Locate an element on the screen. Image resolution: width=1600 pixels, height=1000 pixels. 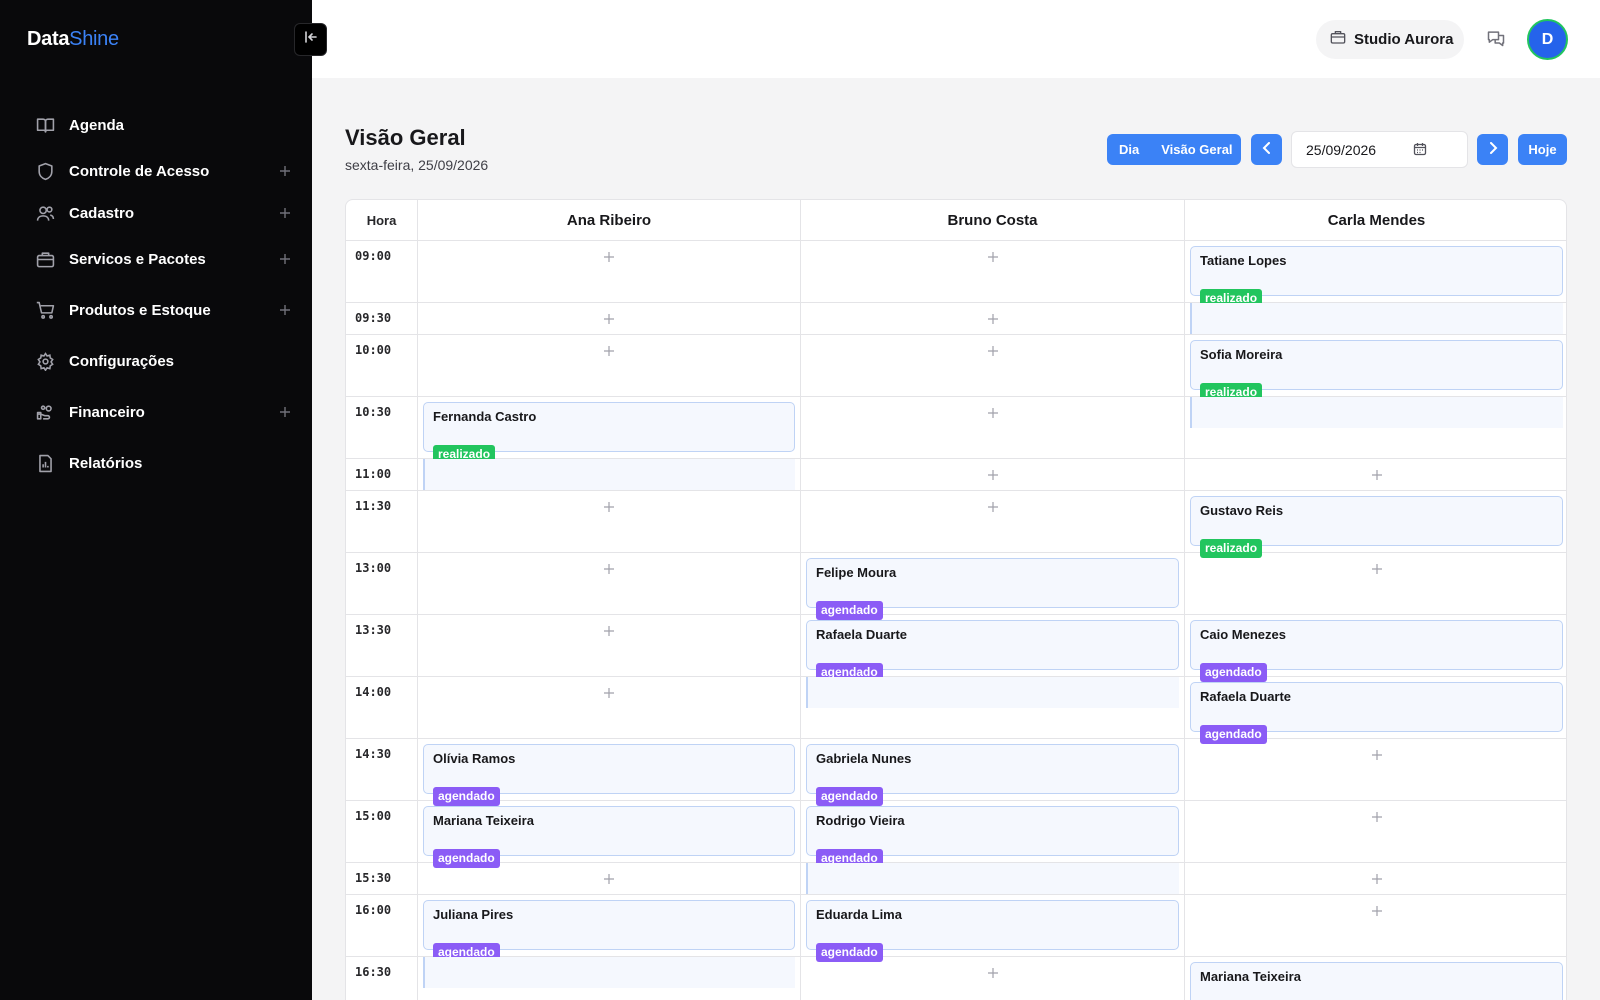
sidebar-item-relatorios: Relatórios is located at coordinates (164, 463).